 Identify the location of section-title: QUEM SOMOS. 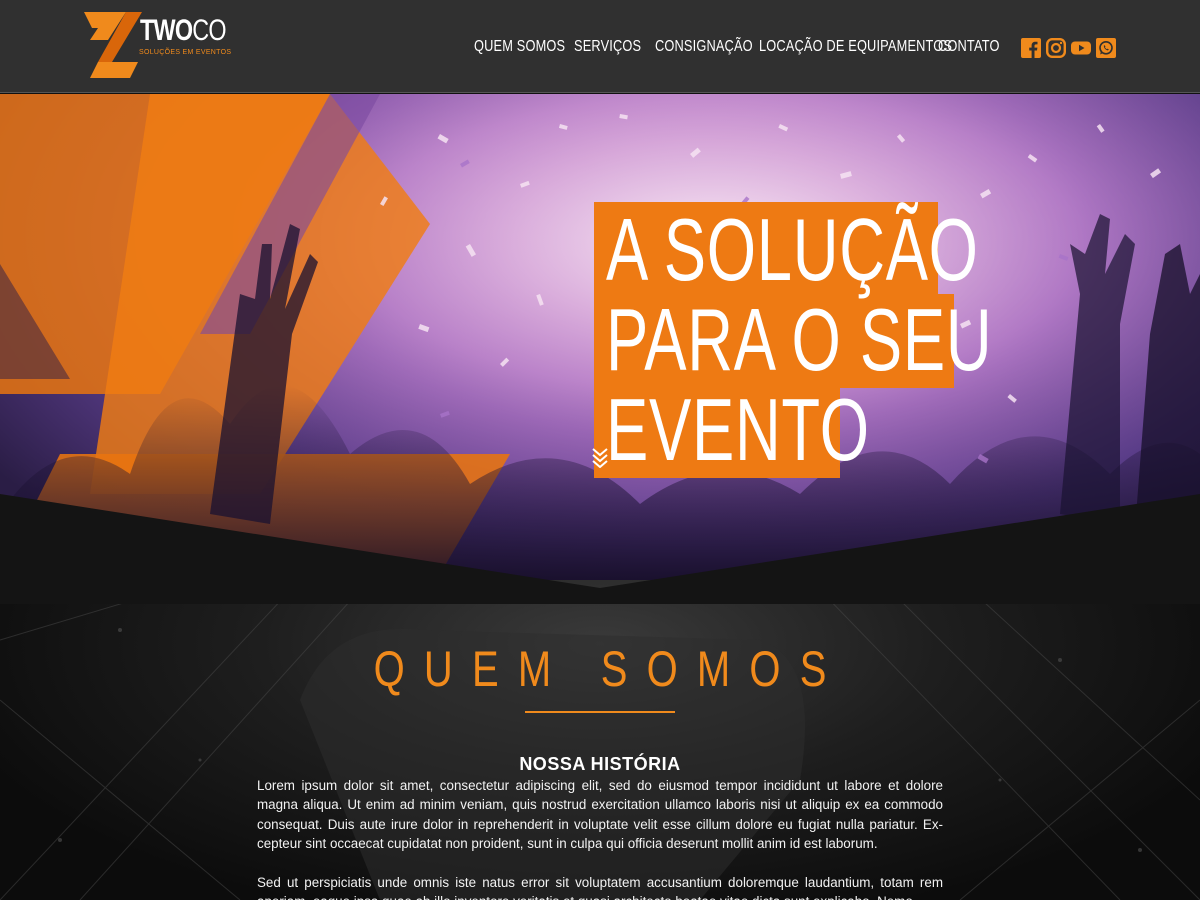
(609, 669).